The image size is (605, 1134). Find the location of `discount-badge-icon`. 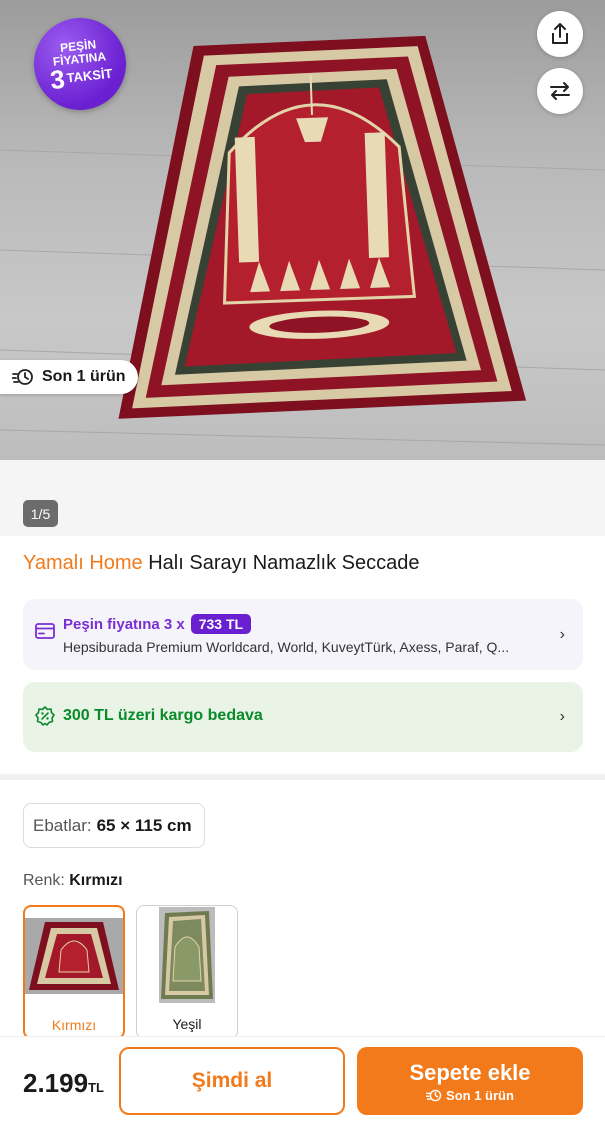

discount-badge-icon is located at coordinates (45, 716).